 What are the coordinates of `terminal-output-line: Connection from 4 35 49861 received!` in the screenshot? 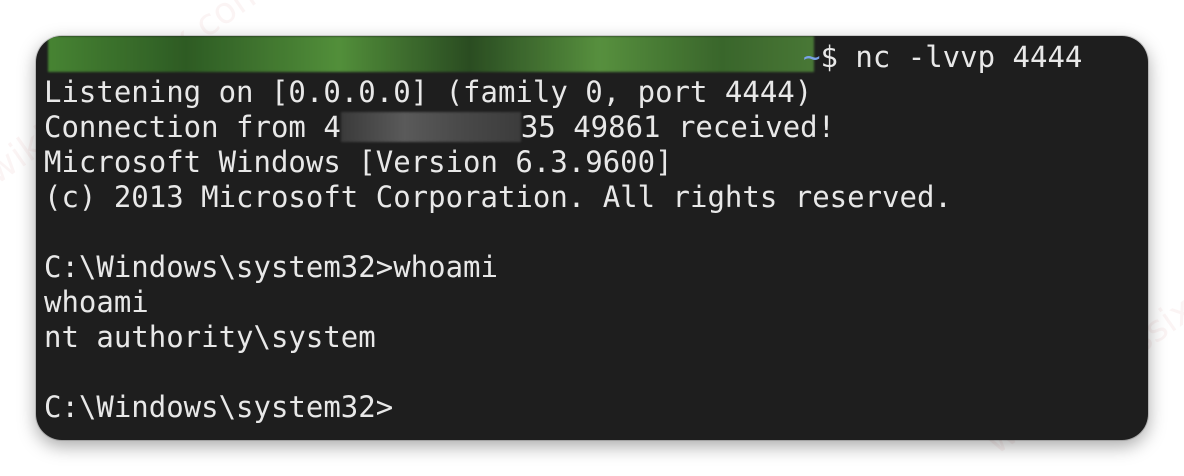 It's located at (439, 127).